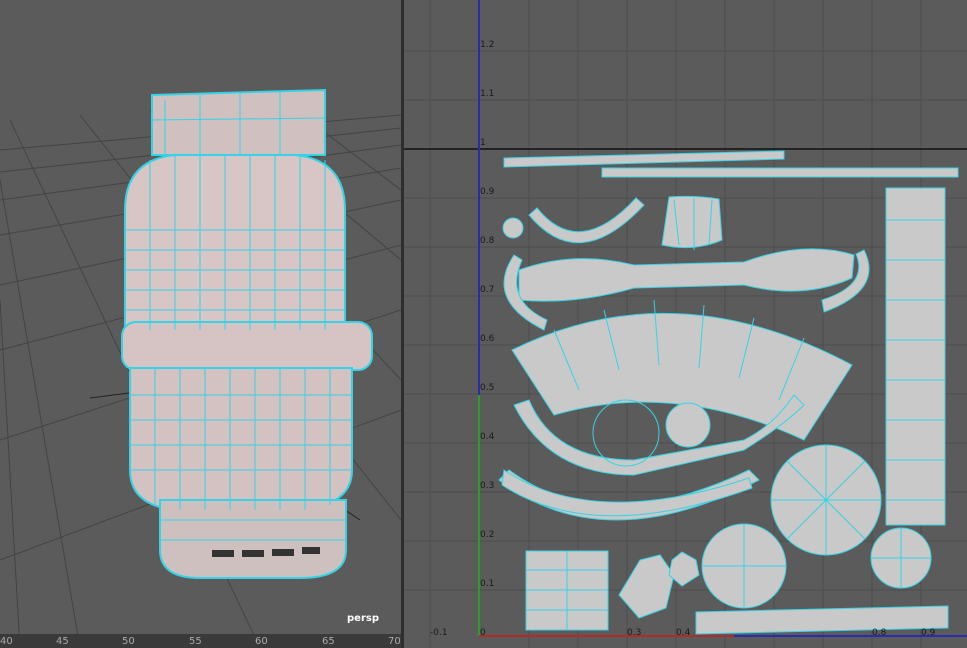  What do you see at coordinates (487, 94) in the screenshot?
I see `v-tick-label: 1.1` at bounding box center [487, 94].